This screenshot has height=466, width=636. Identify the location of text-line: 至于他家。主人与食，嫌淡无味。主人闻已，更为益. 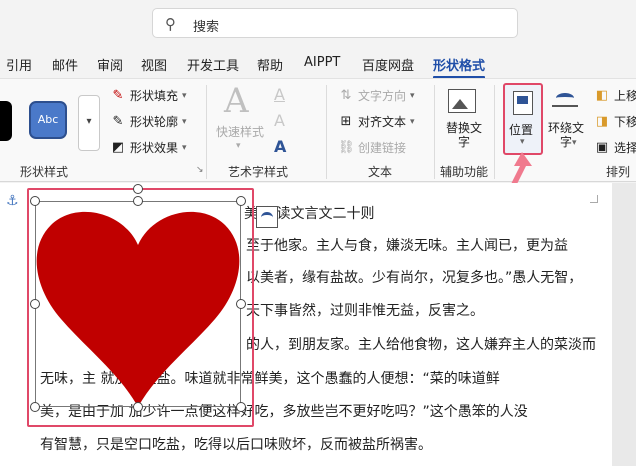
(407, 246).